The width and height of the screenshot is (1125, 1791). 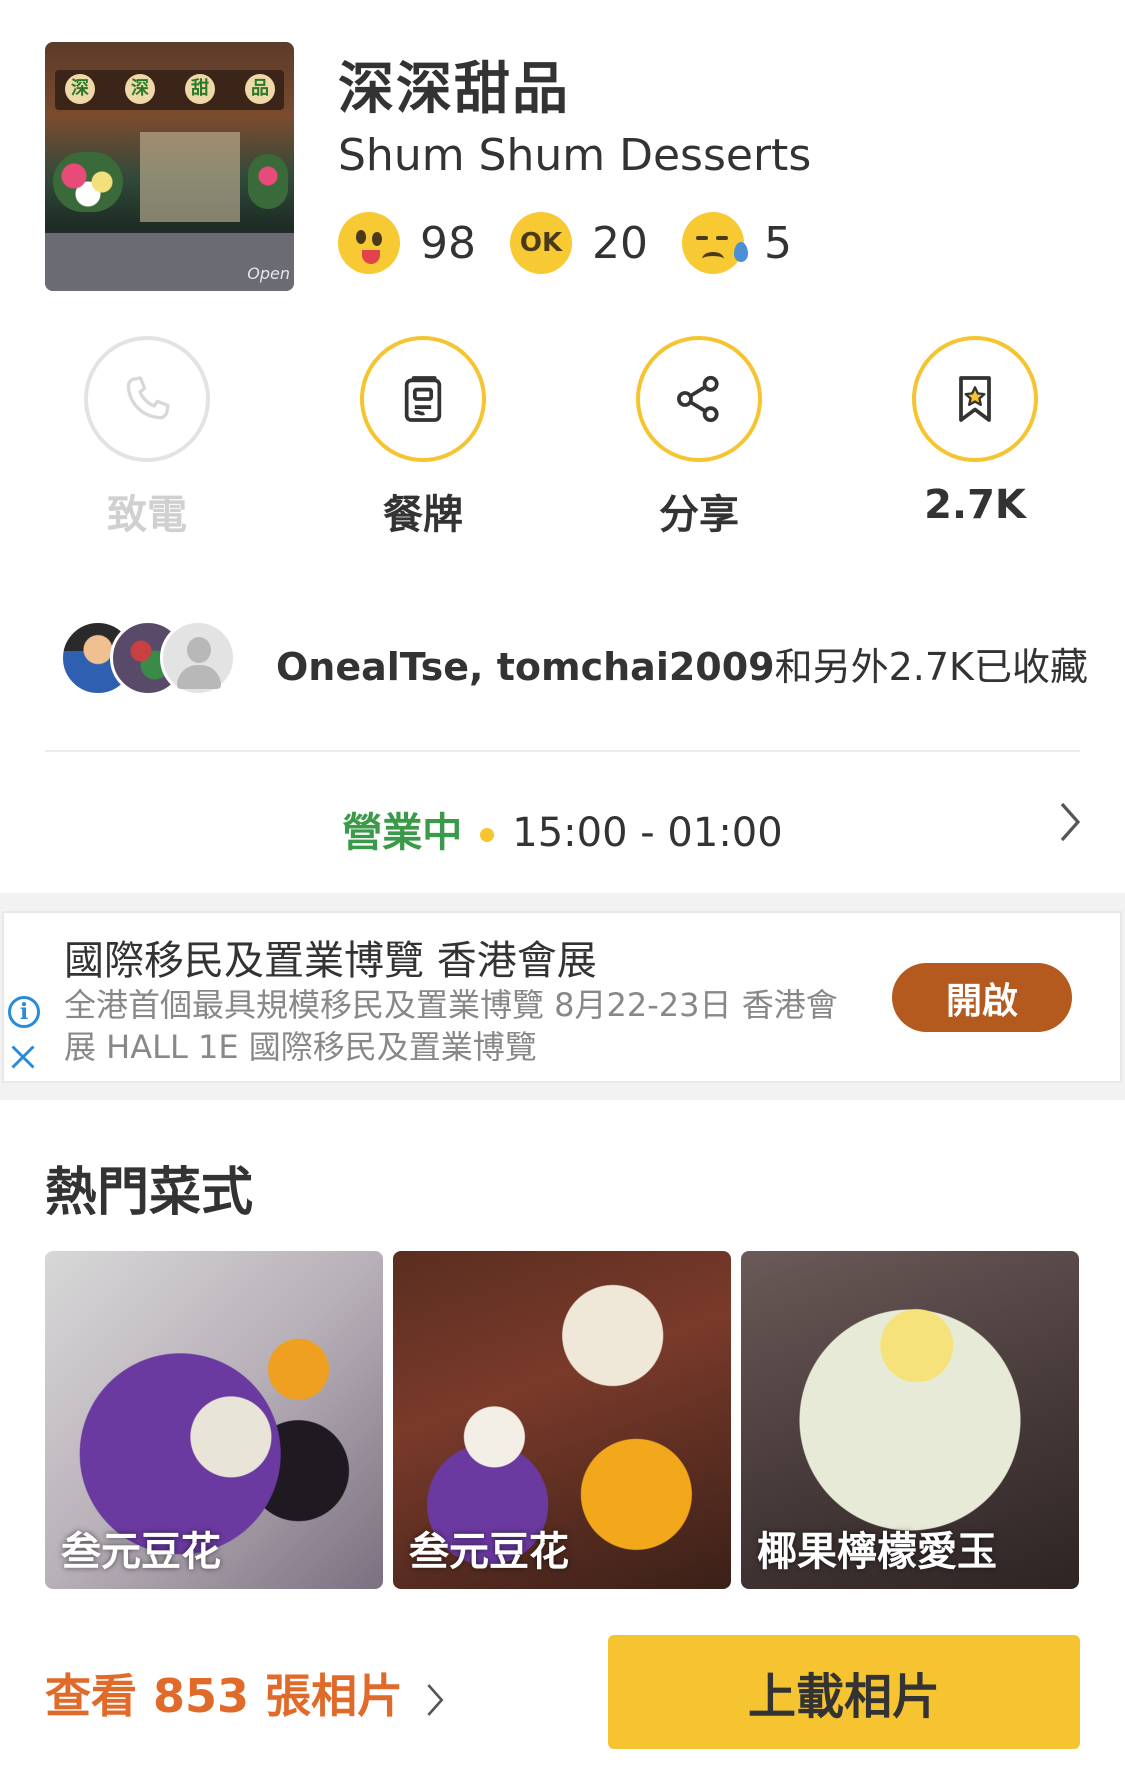 I want to click on storefront-door, so click(x=190, y=177).